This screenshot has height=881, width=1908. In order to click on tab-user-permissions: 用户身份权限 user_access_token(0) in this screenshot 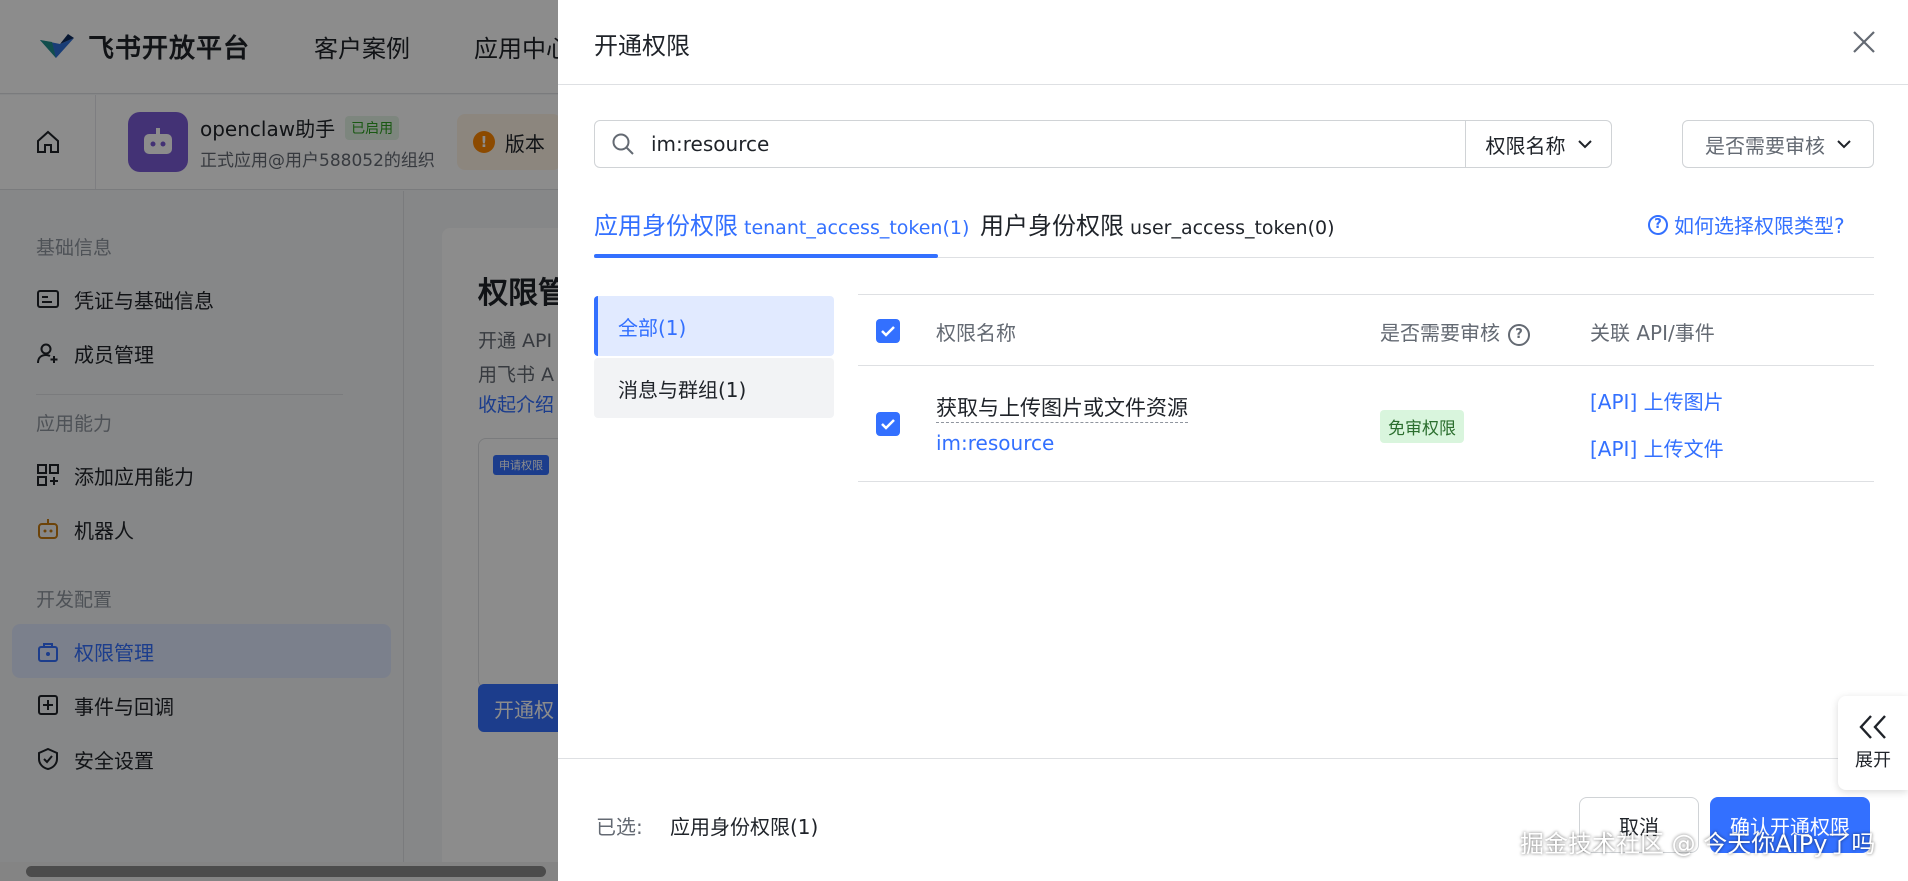, I will do `click(1157, 223)`.